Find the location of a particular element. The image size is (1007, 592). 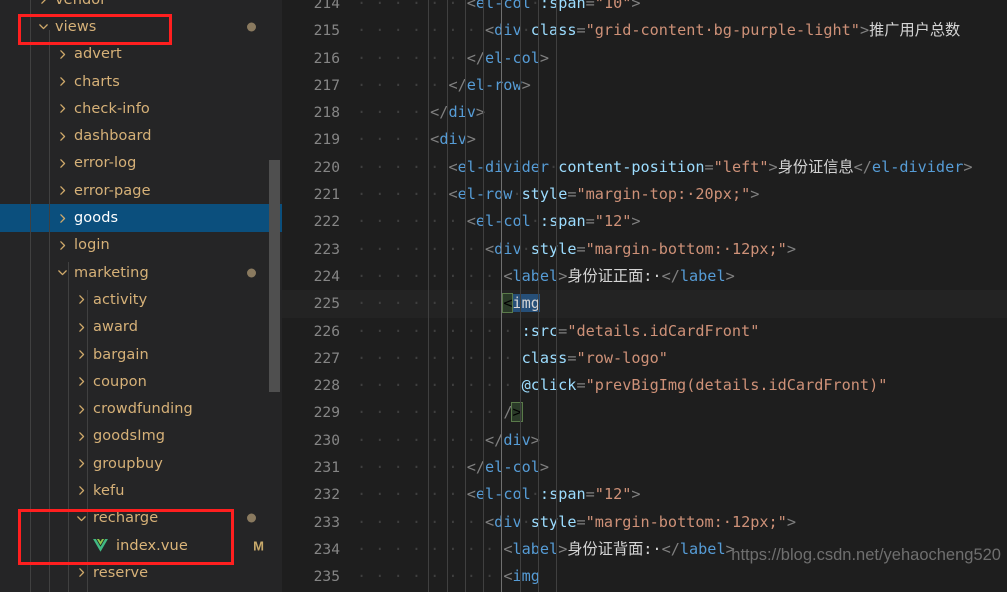

tree-item-bargain: bargain is located at coordinates (141, 354).